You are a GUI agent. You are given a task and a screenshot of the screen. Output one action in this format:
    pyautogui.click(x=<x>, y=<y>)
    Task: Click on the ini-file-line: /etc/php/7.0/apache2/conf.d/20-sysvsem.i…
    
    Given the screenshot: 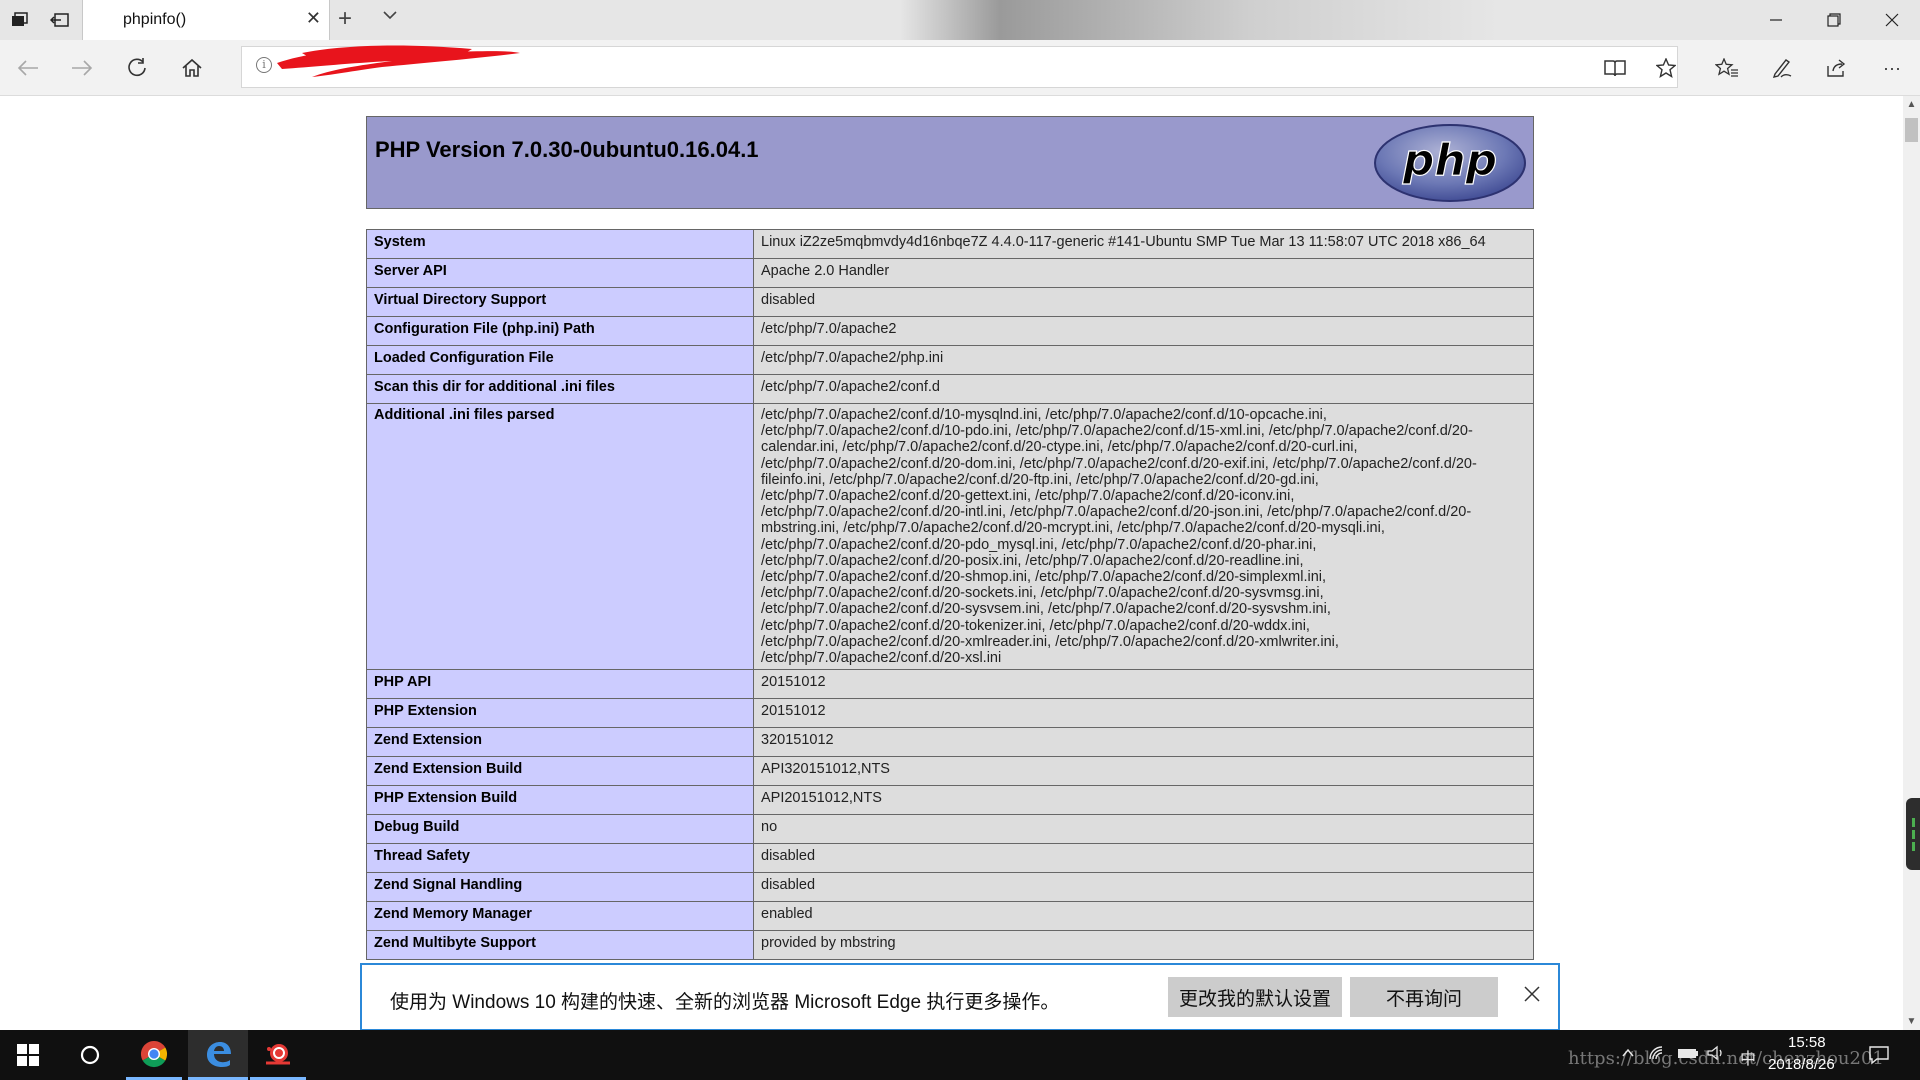 What is the action you would take?
    pyautogui.click(x=1046, y=609)
    